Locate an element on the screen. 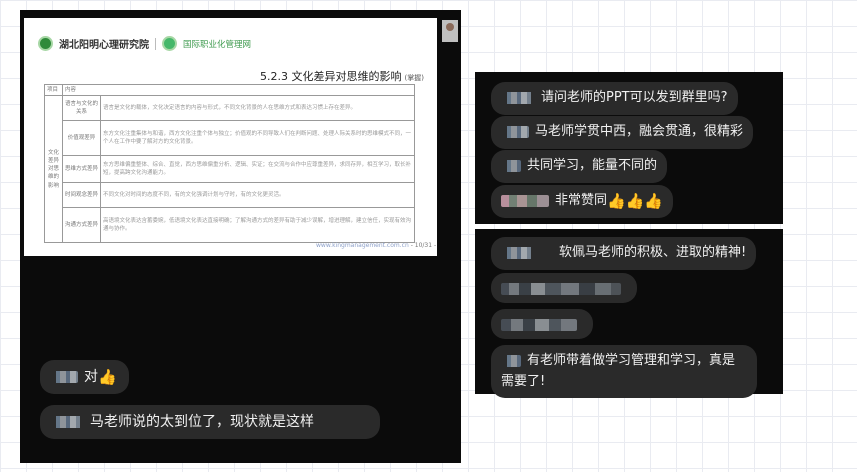 This screenshot has height=472, width=857. chat-message: 请问老师的PPT可以发到群里吗? is located at coordinates (614, 98).